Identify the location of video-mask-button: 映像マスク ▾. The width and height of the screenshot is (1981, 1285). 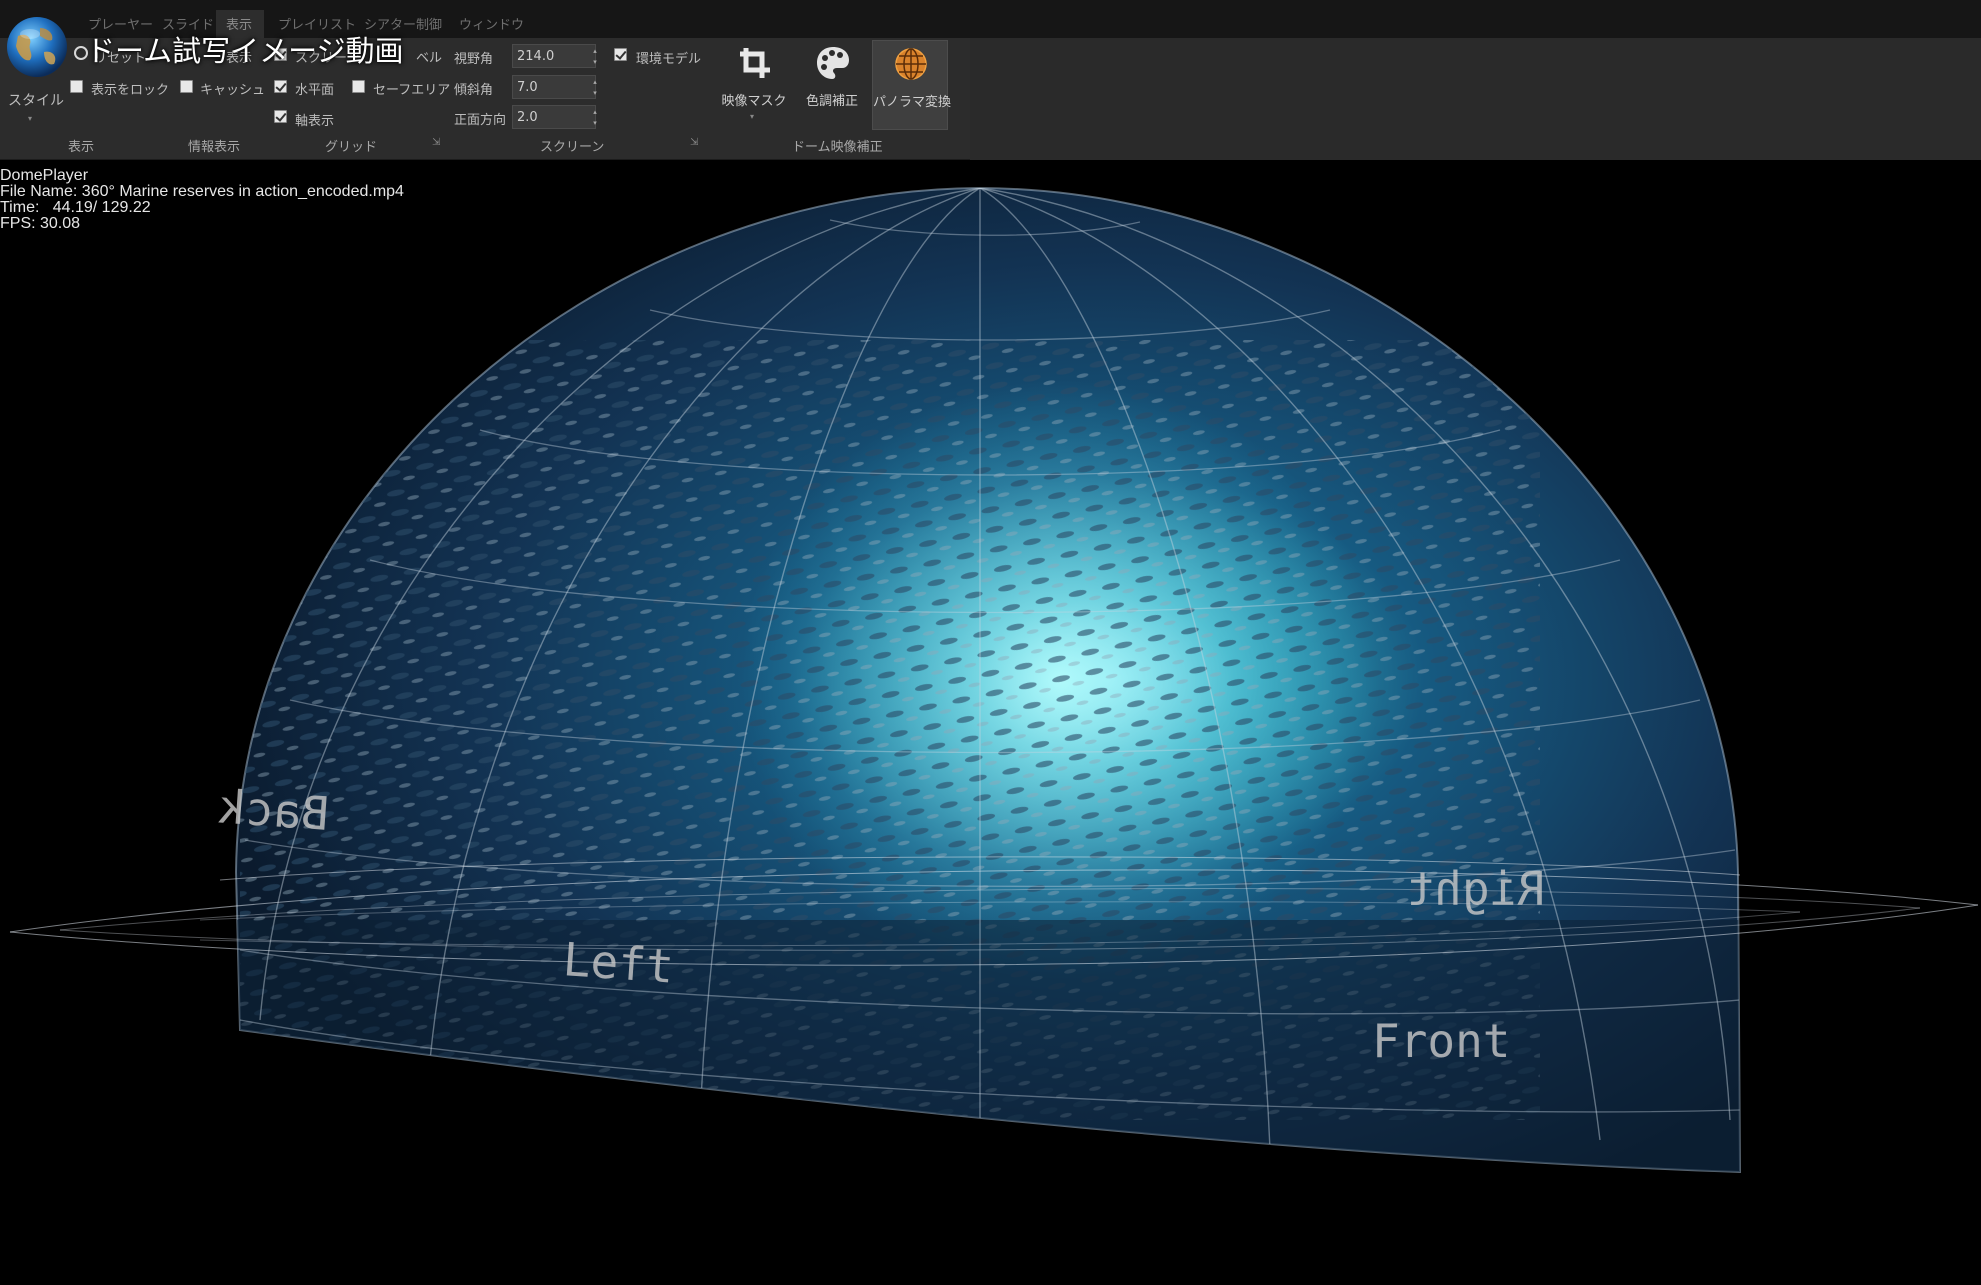
(754, 85).